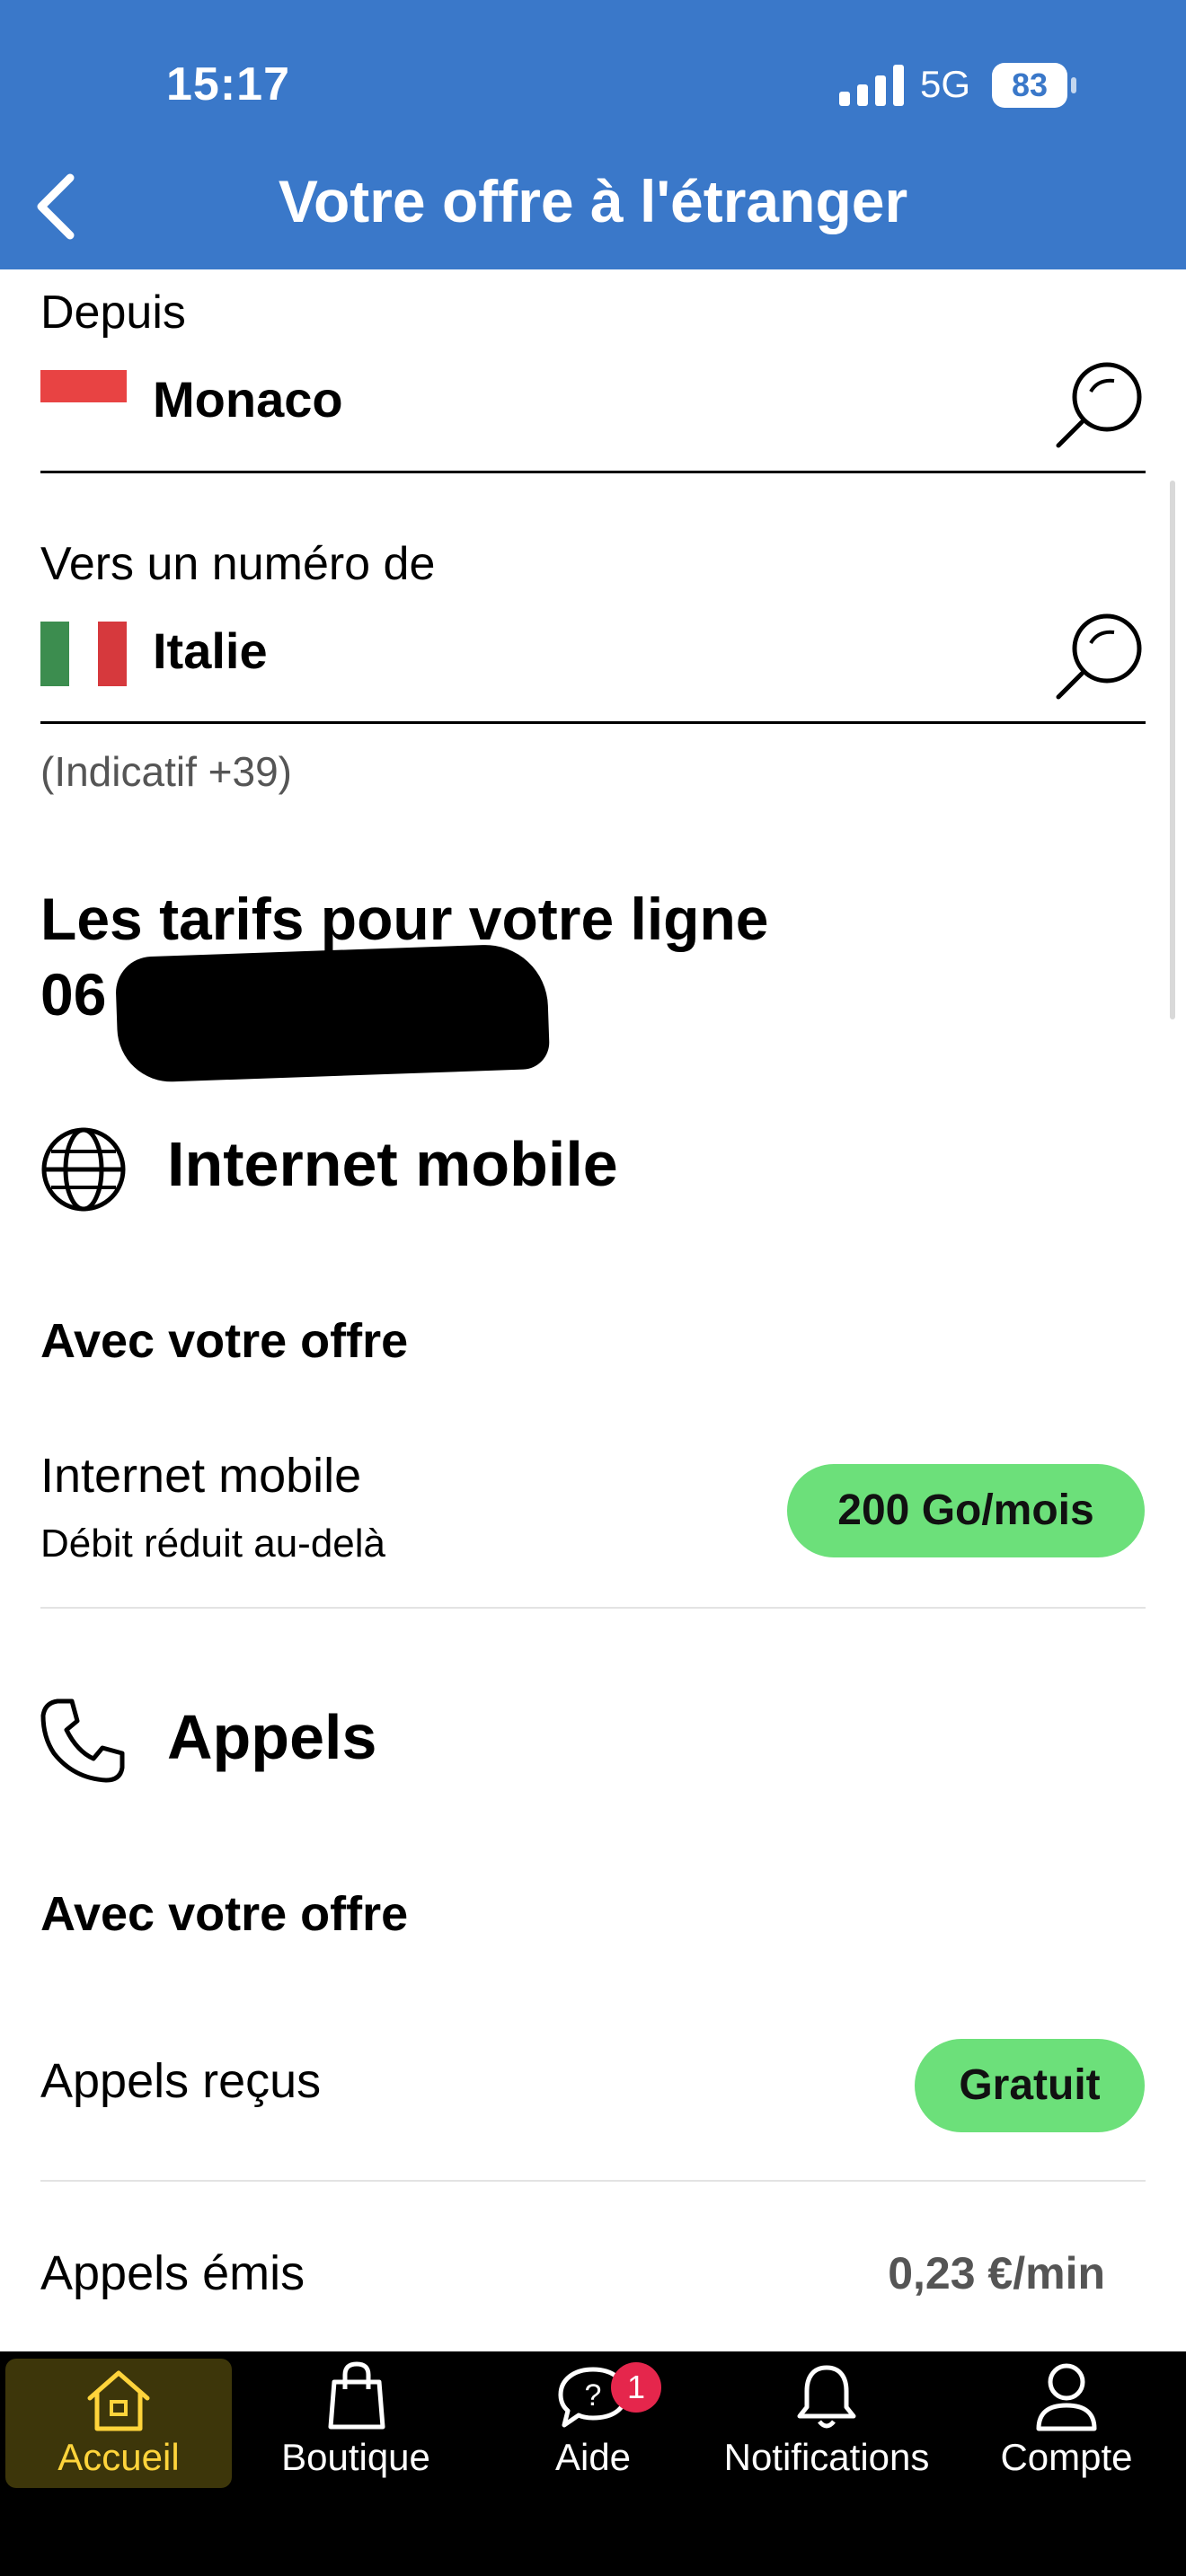  What do you see at coordinates (83, 386) in the screenshot?
I see `monaco-flag-icon` at bounding box center [83, 386].